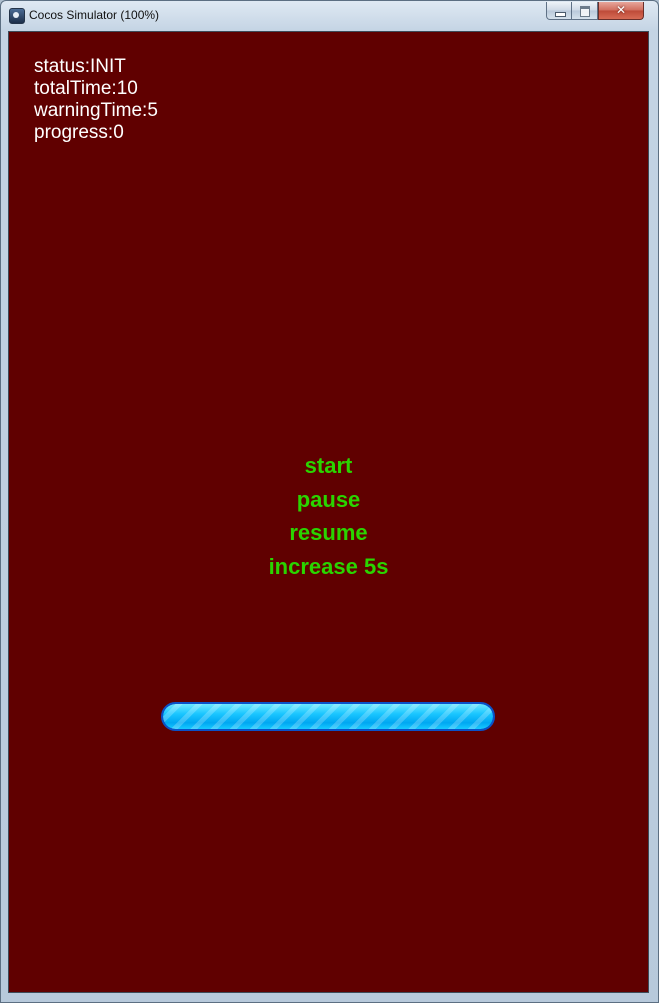  Describe the element at coordinates (94, 15) in the screenshot. I see `window-title: Cocos Simulator (100%)` at that location.